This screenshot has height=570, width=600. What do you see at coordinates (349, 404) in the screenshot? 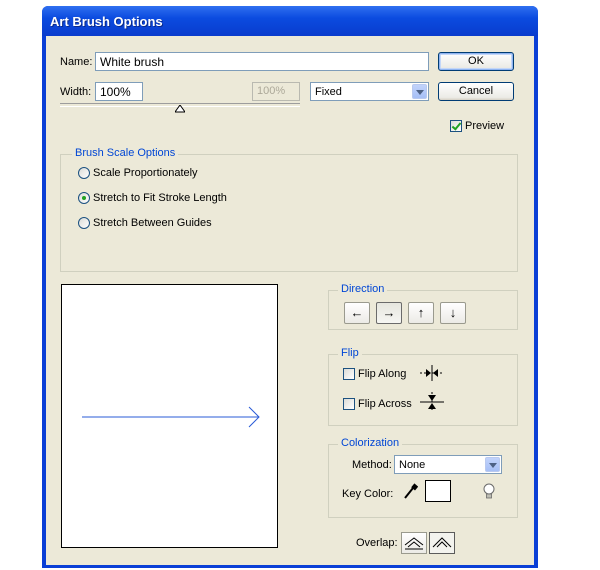
I see `flip-across-checkbox` at bounding box center [349, 404].